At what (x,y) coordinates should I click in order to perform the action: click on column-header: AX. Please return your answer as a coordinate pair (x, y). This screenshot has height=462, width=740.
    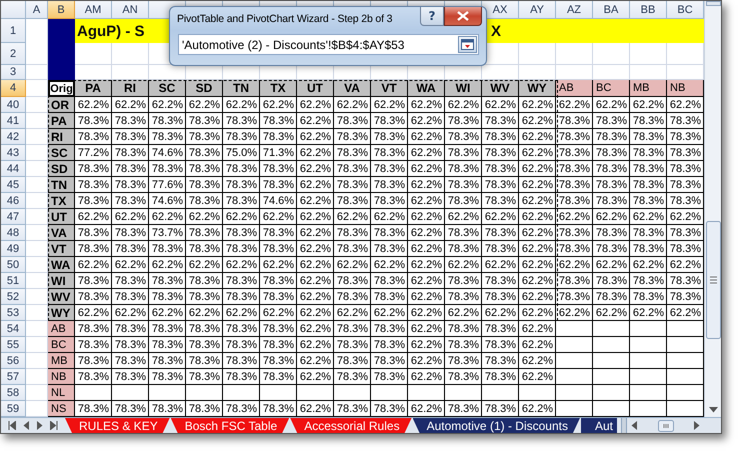
    Looking at the image, I should click on (500, 10).